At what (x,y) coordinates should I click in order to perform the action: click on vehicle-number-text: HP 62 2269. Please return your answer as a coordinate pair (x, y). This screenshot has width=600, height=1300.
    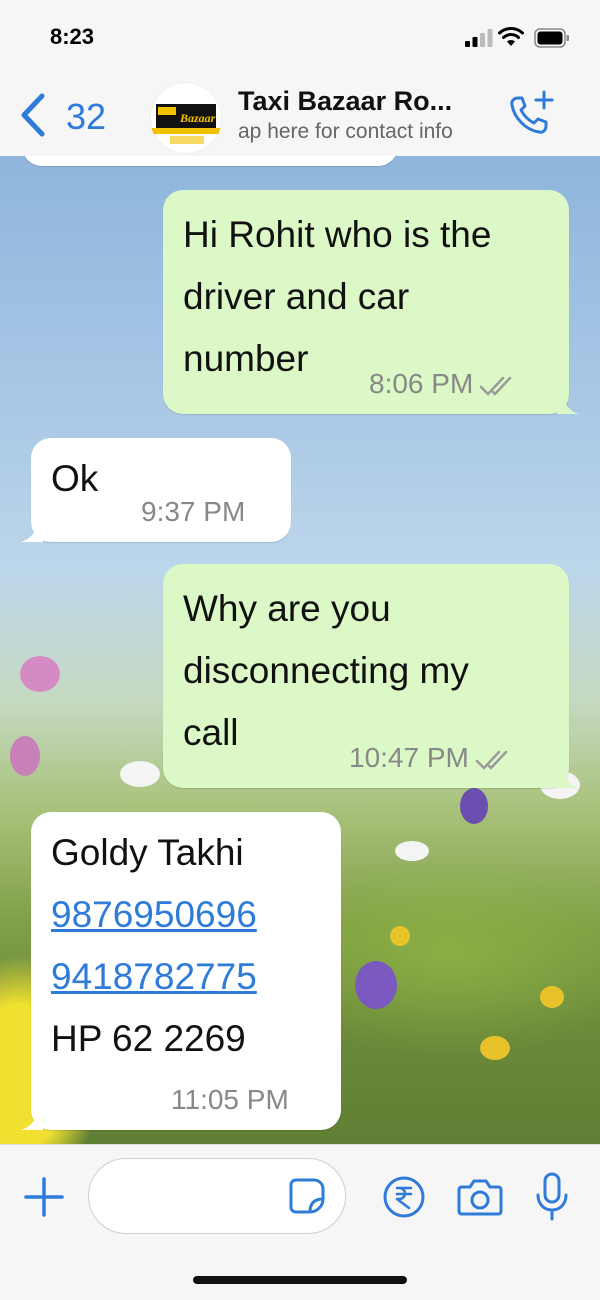
    Looking at the image, I should click on (148, 1038).